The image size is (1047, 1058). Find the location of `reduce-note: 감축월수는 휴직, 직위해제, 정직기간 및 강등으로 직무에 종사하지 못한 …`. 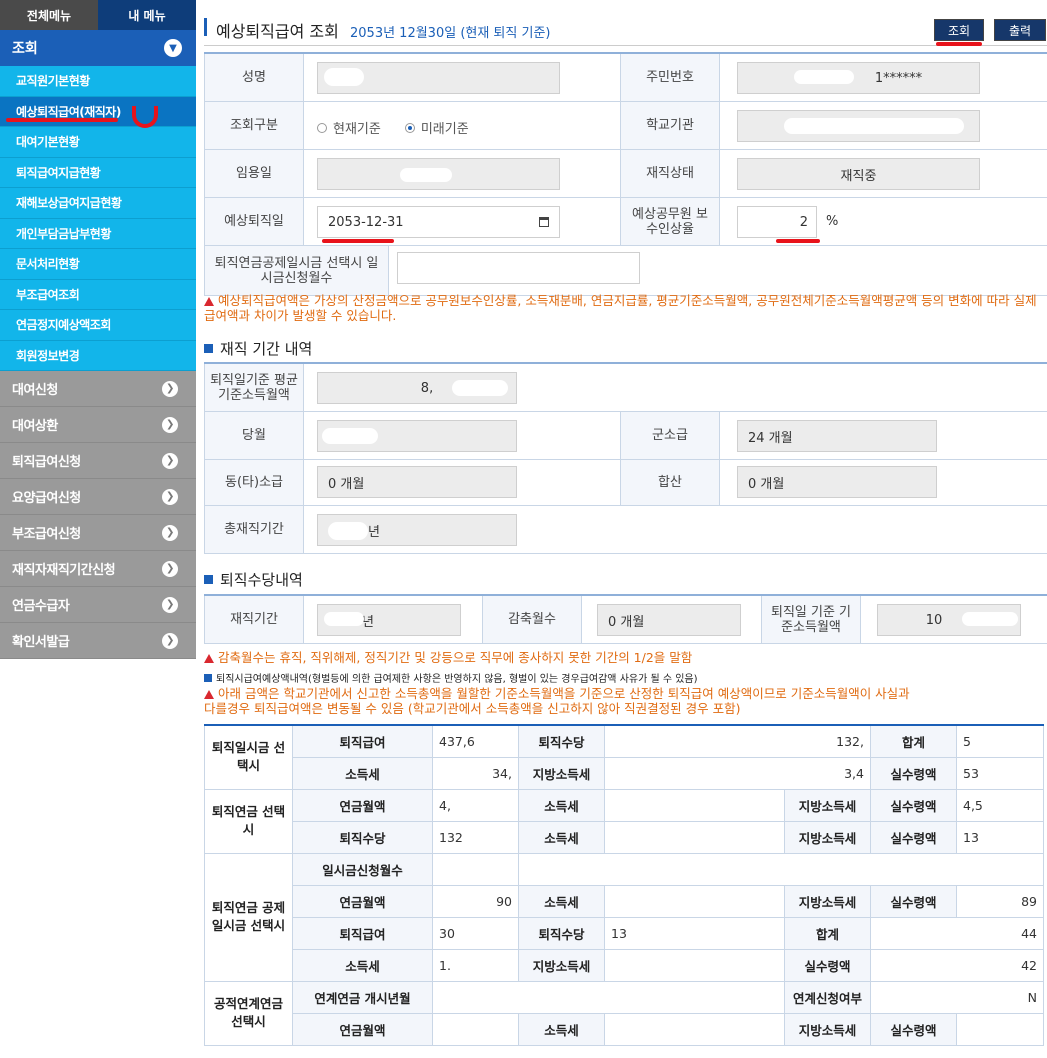

reduce-note: 감축월수는 휴직, 직위해제, 정직기간 및 강등으로 직무에 종사하지 못한 … is located at coordinates (448, 657).